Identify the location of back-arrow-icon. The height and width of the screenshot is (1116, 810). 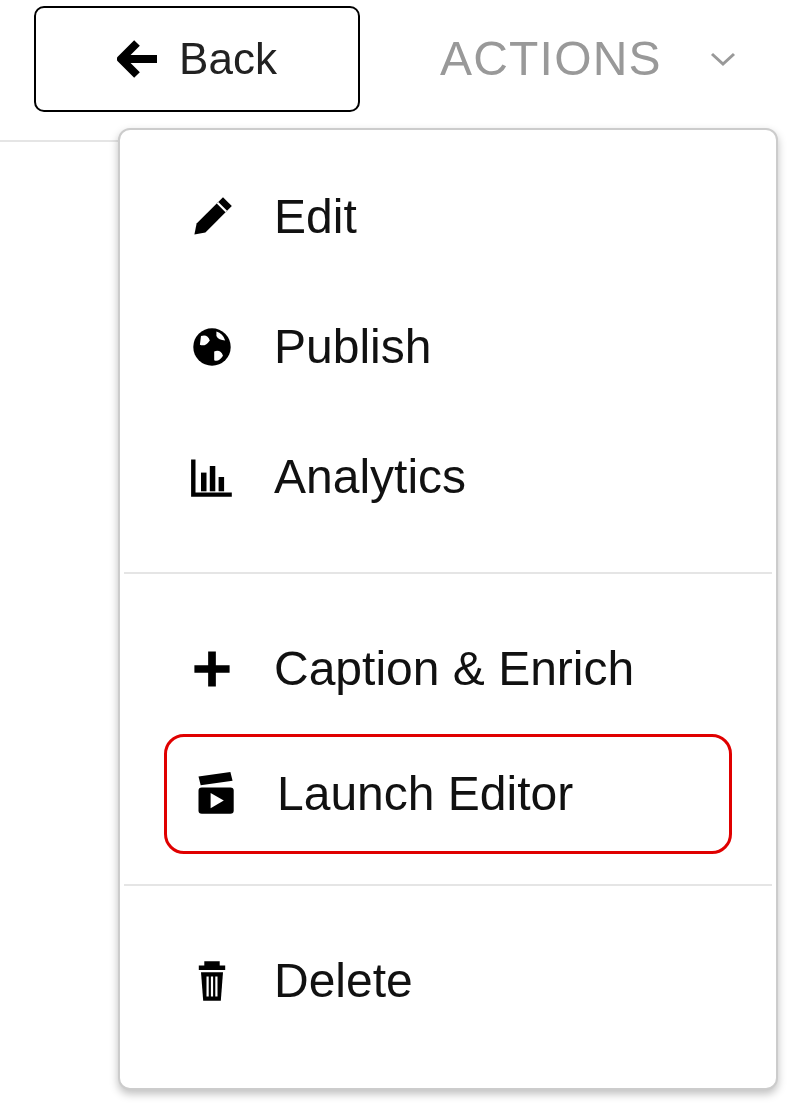
(138, 59).